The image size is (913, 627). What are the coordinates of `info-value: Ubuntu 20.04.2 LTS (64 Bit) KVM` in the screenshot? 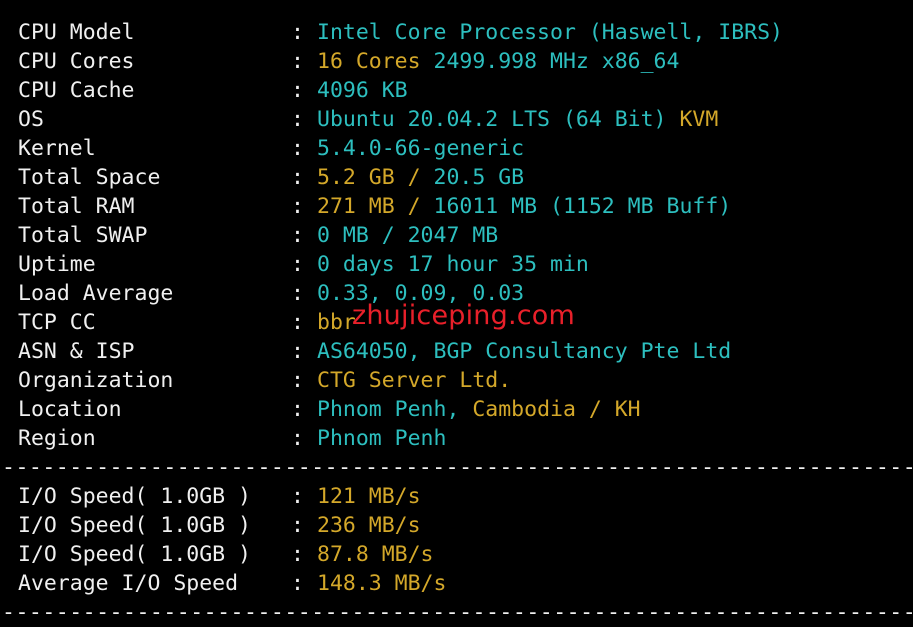 It's located at (517, 119).